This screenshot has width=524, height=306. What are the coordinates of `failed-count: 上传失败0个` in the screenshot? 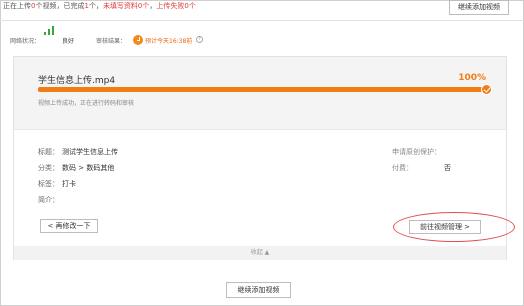 It's located at (176, 6).